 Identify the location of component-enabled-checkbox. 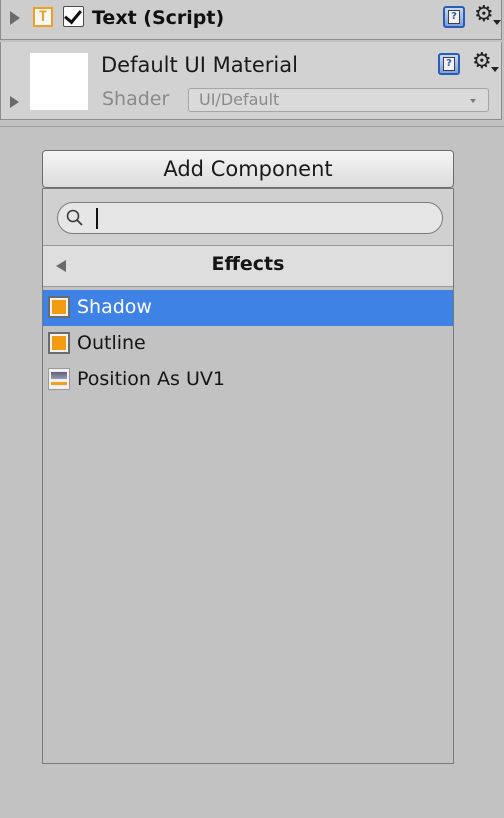
(73, 16).